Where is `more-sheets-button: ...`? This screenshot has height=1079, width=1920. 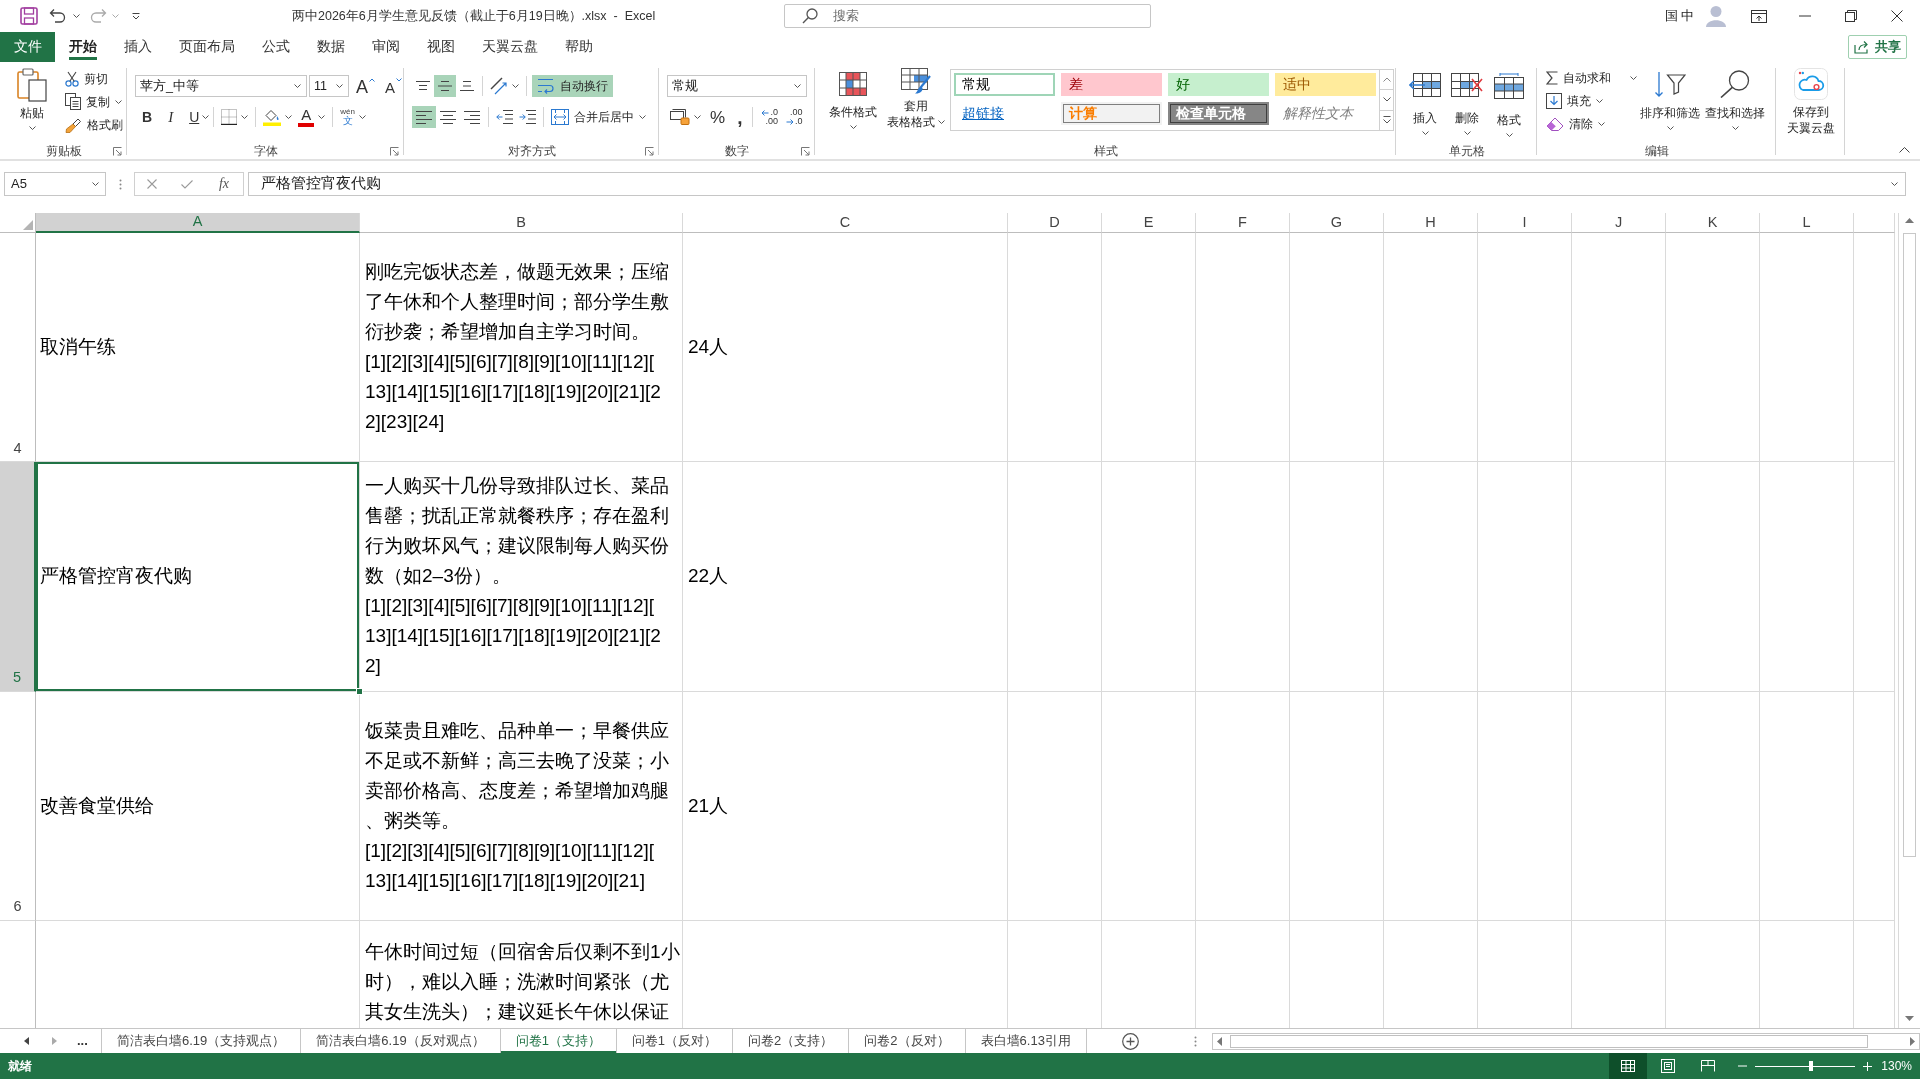
more-sheets-button: ... is located at coordinates (82, 1041).